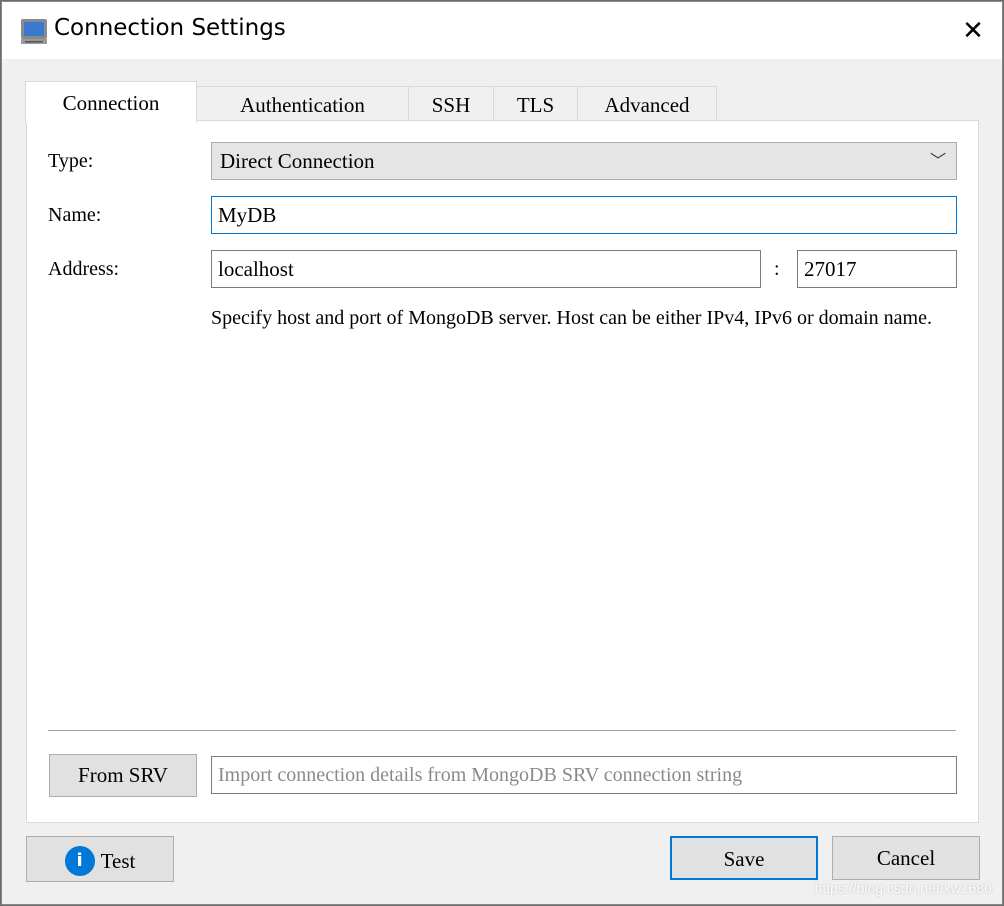  What do you see at coordinates (903, 888) in the screenshot?
I see `watermark: https://blog.csdn.net/xw1680` at bounding box center [903, 888].